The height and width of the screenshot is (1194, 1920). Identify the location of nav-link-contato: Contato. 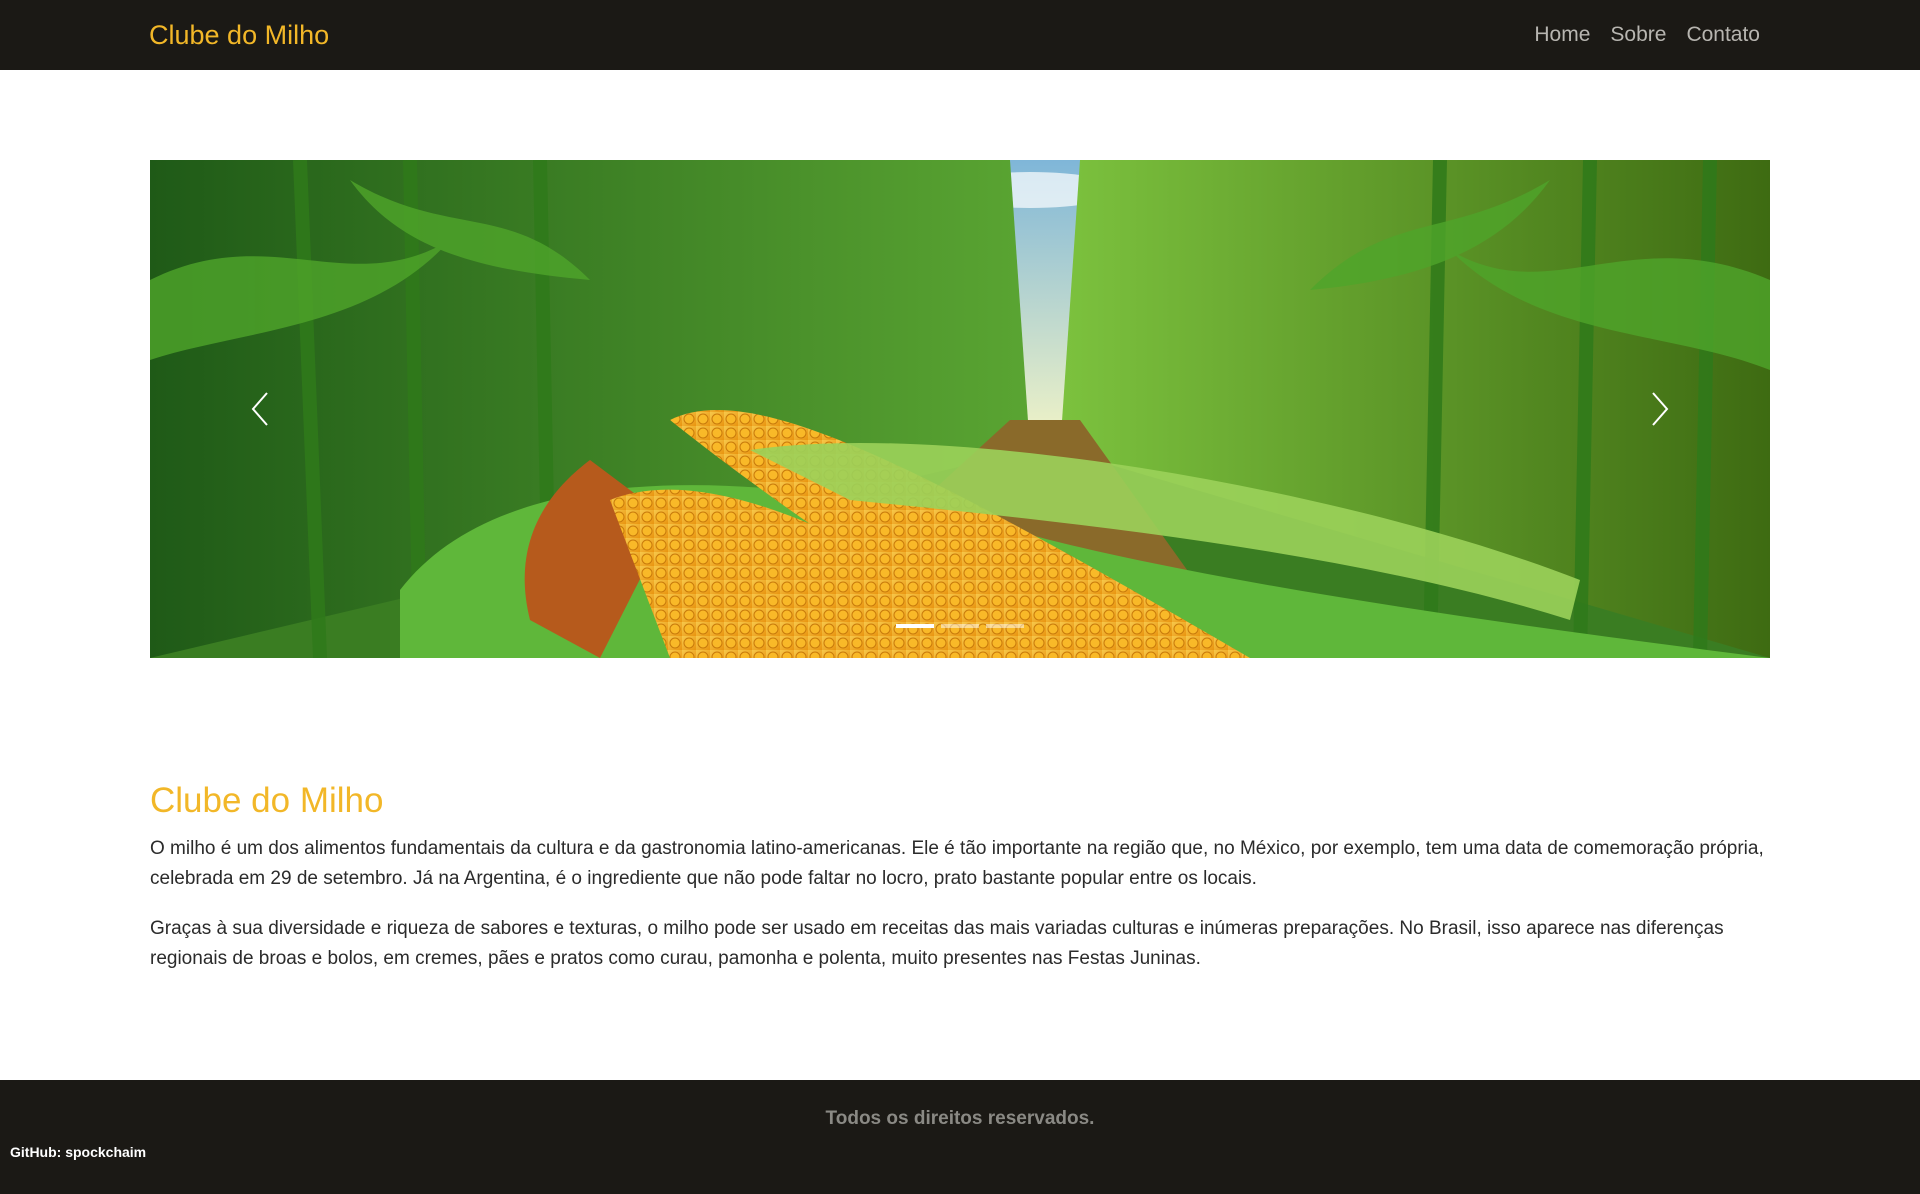
(1723, 35).